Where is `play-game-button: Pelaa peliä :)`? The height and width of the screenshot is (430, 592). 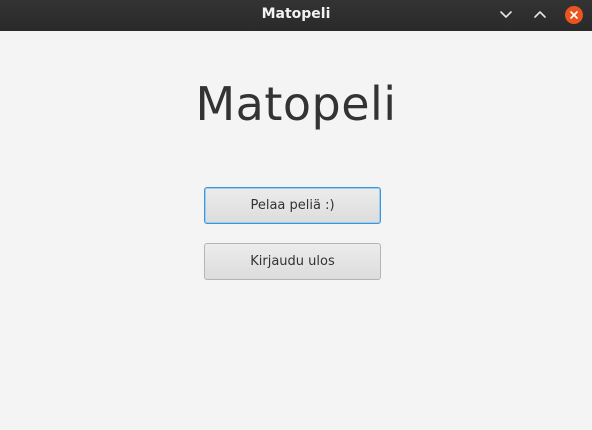
play-game-button: Pelaa peliä :) is located at coordinates (292, 205).